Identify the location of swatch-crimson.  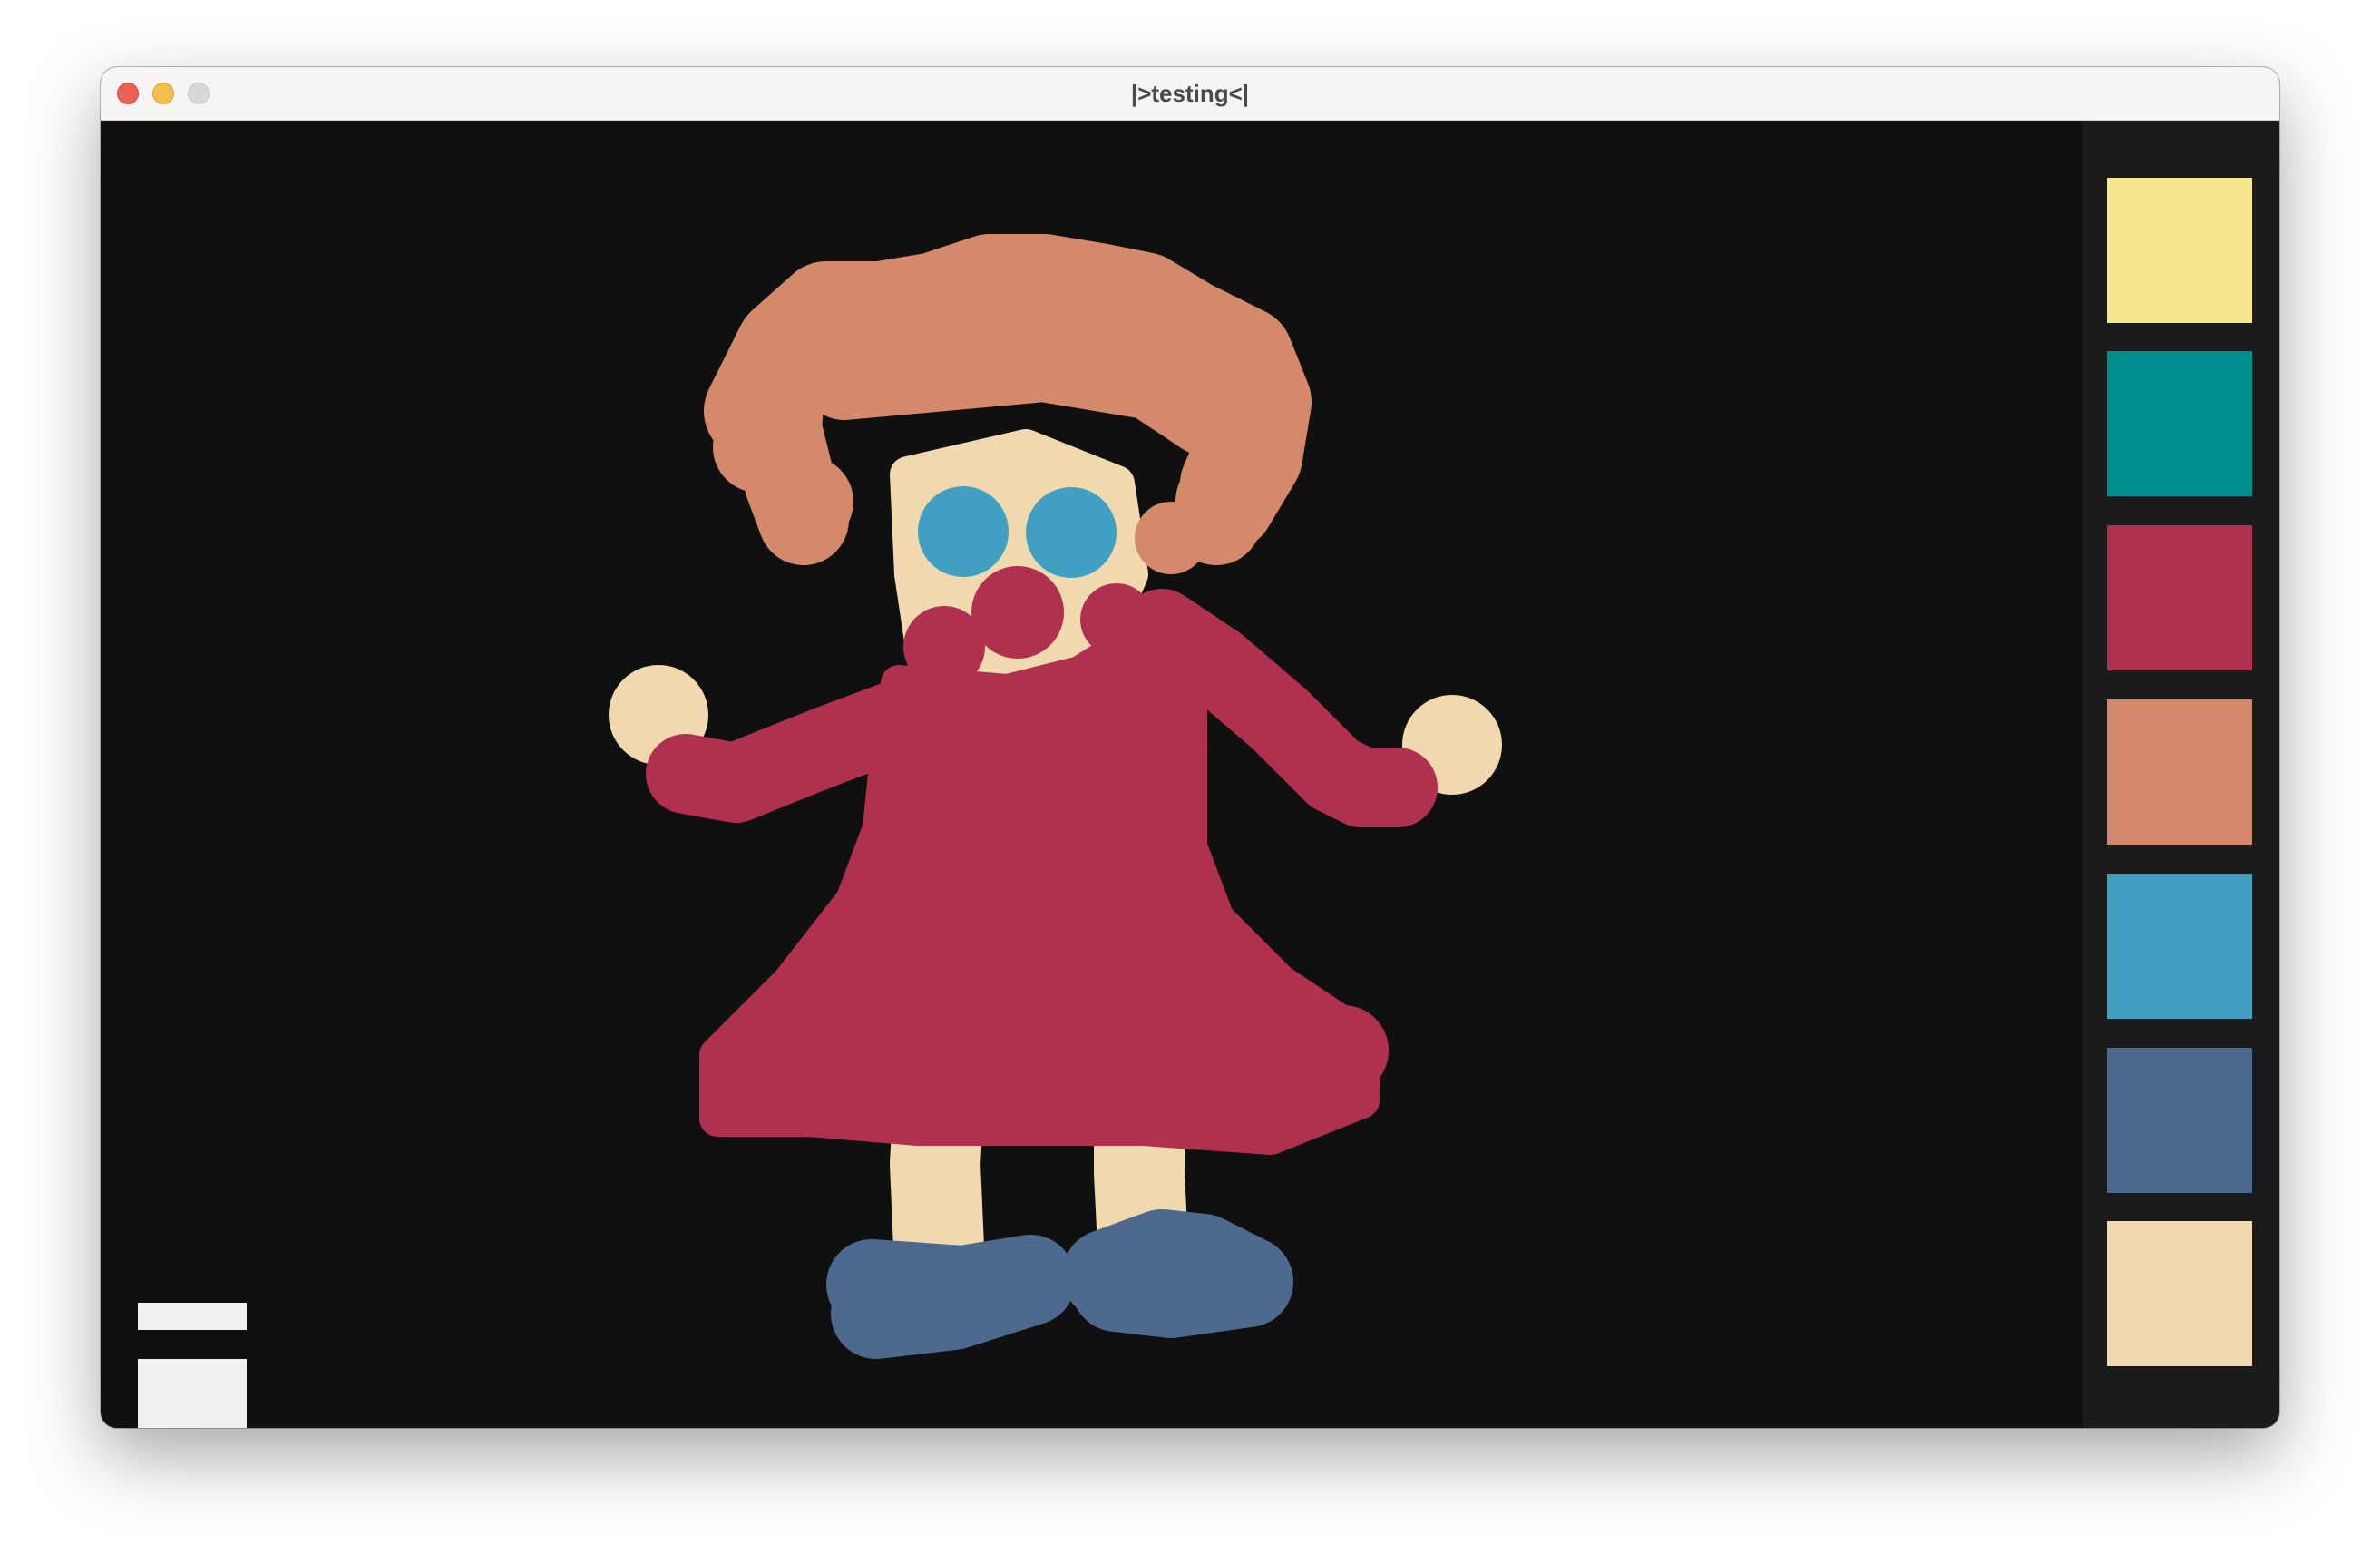
(2179, 597).